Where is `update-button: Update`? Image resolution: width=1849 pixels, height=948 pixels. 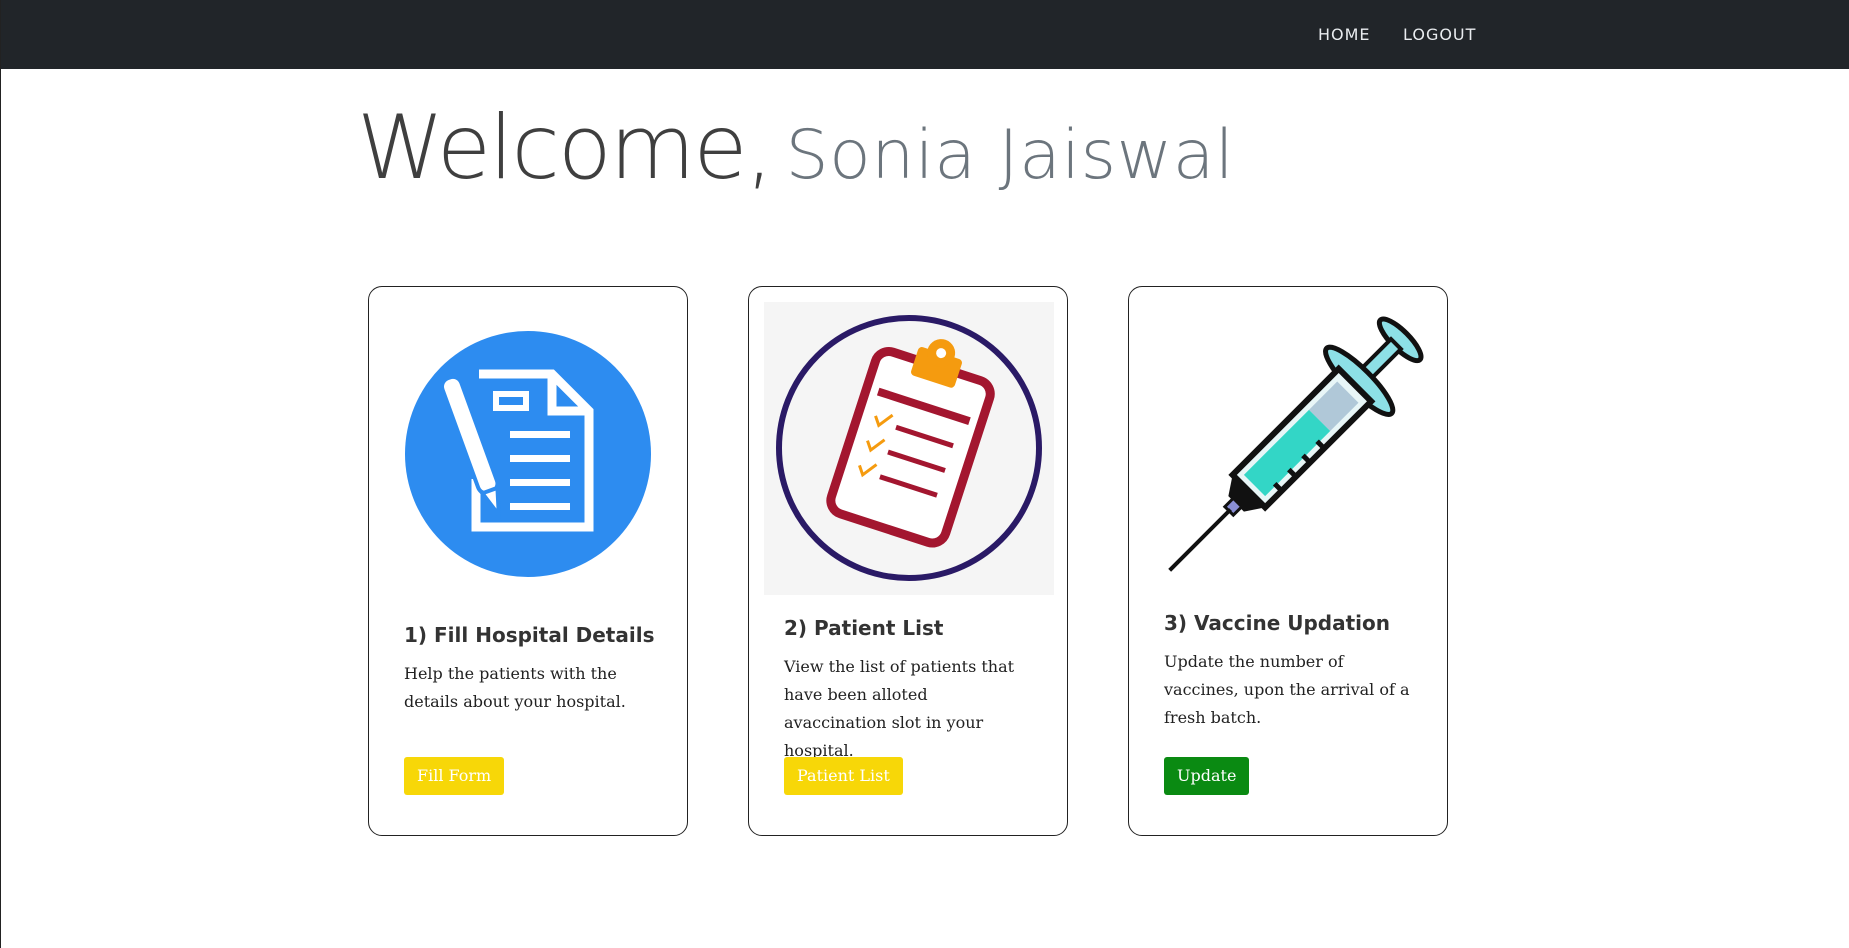
update-button: Update is located at coordinates (1207, 776).